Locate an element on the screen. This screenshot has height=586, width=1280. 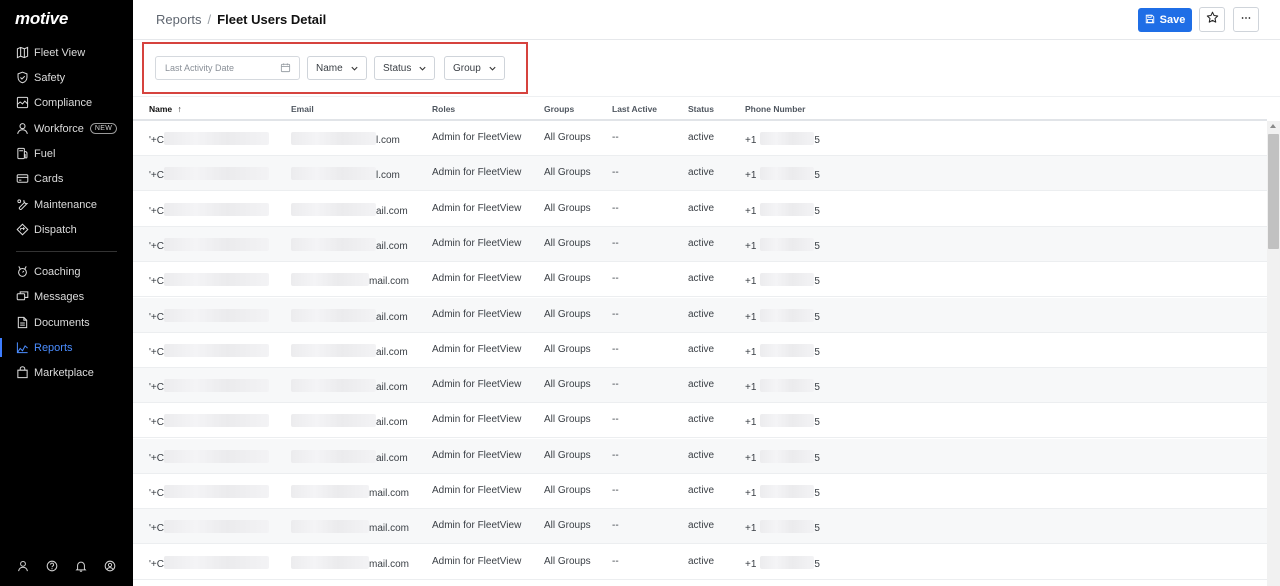
sidebar-item-marketplace: Marketplace is located at coordinates (66, 372).